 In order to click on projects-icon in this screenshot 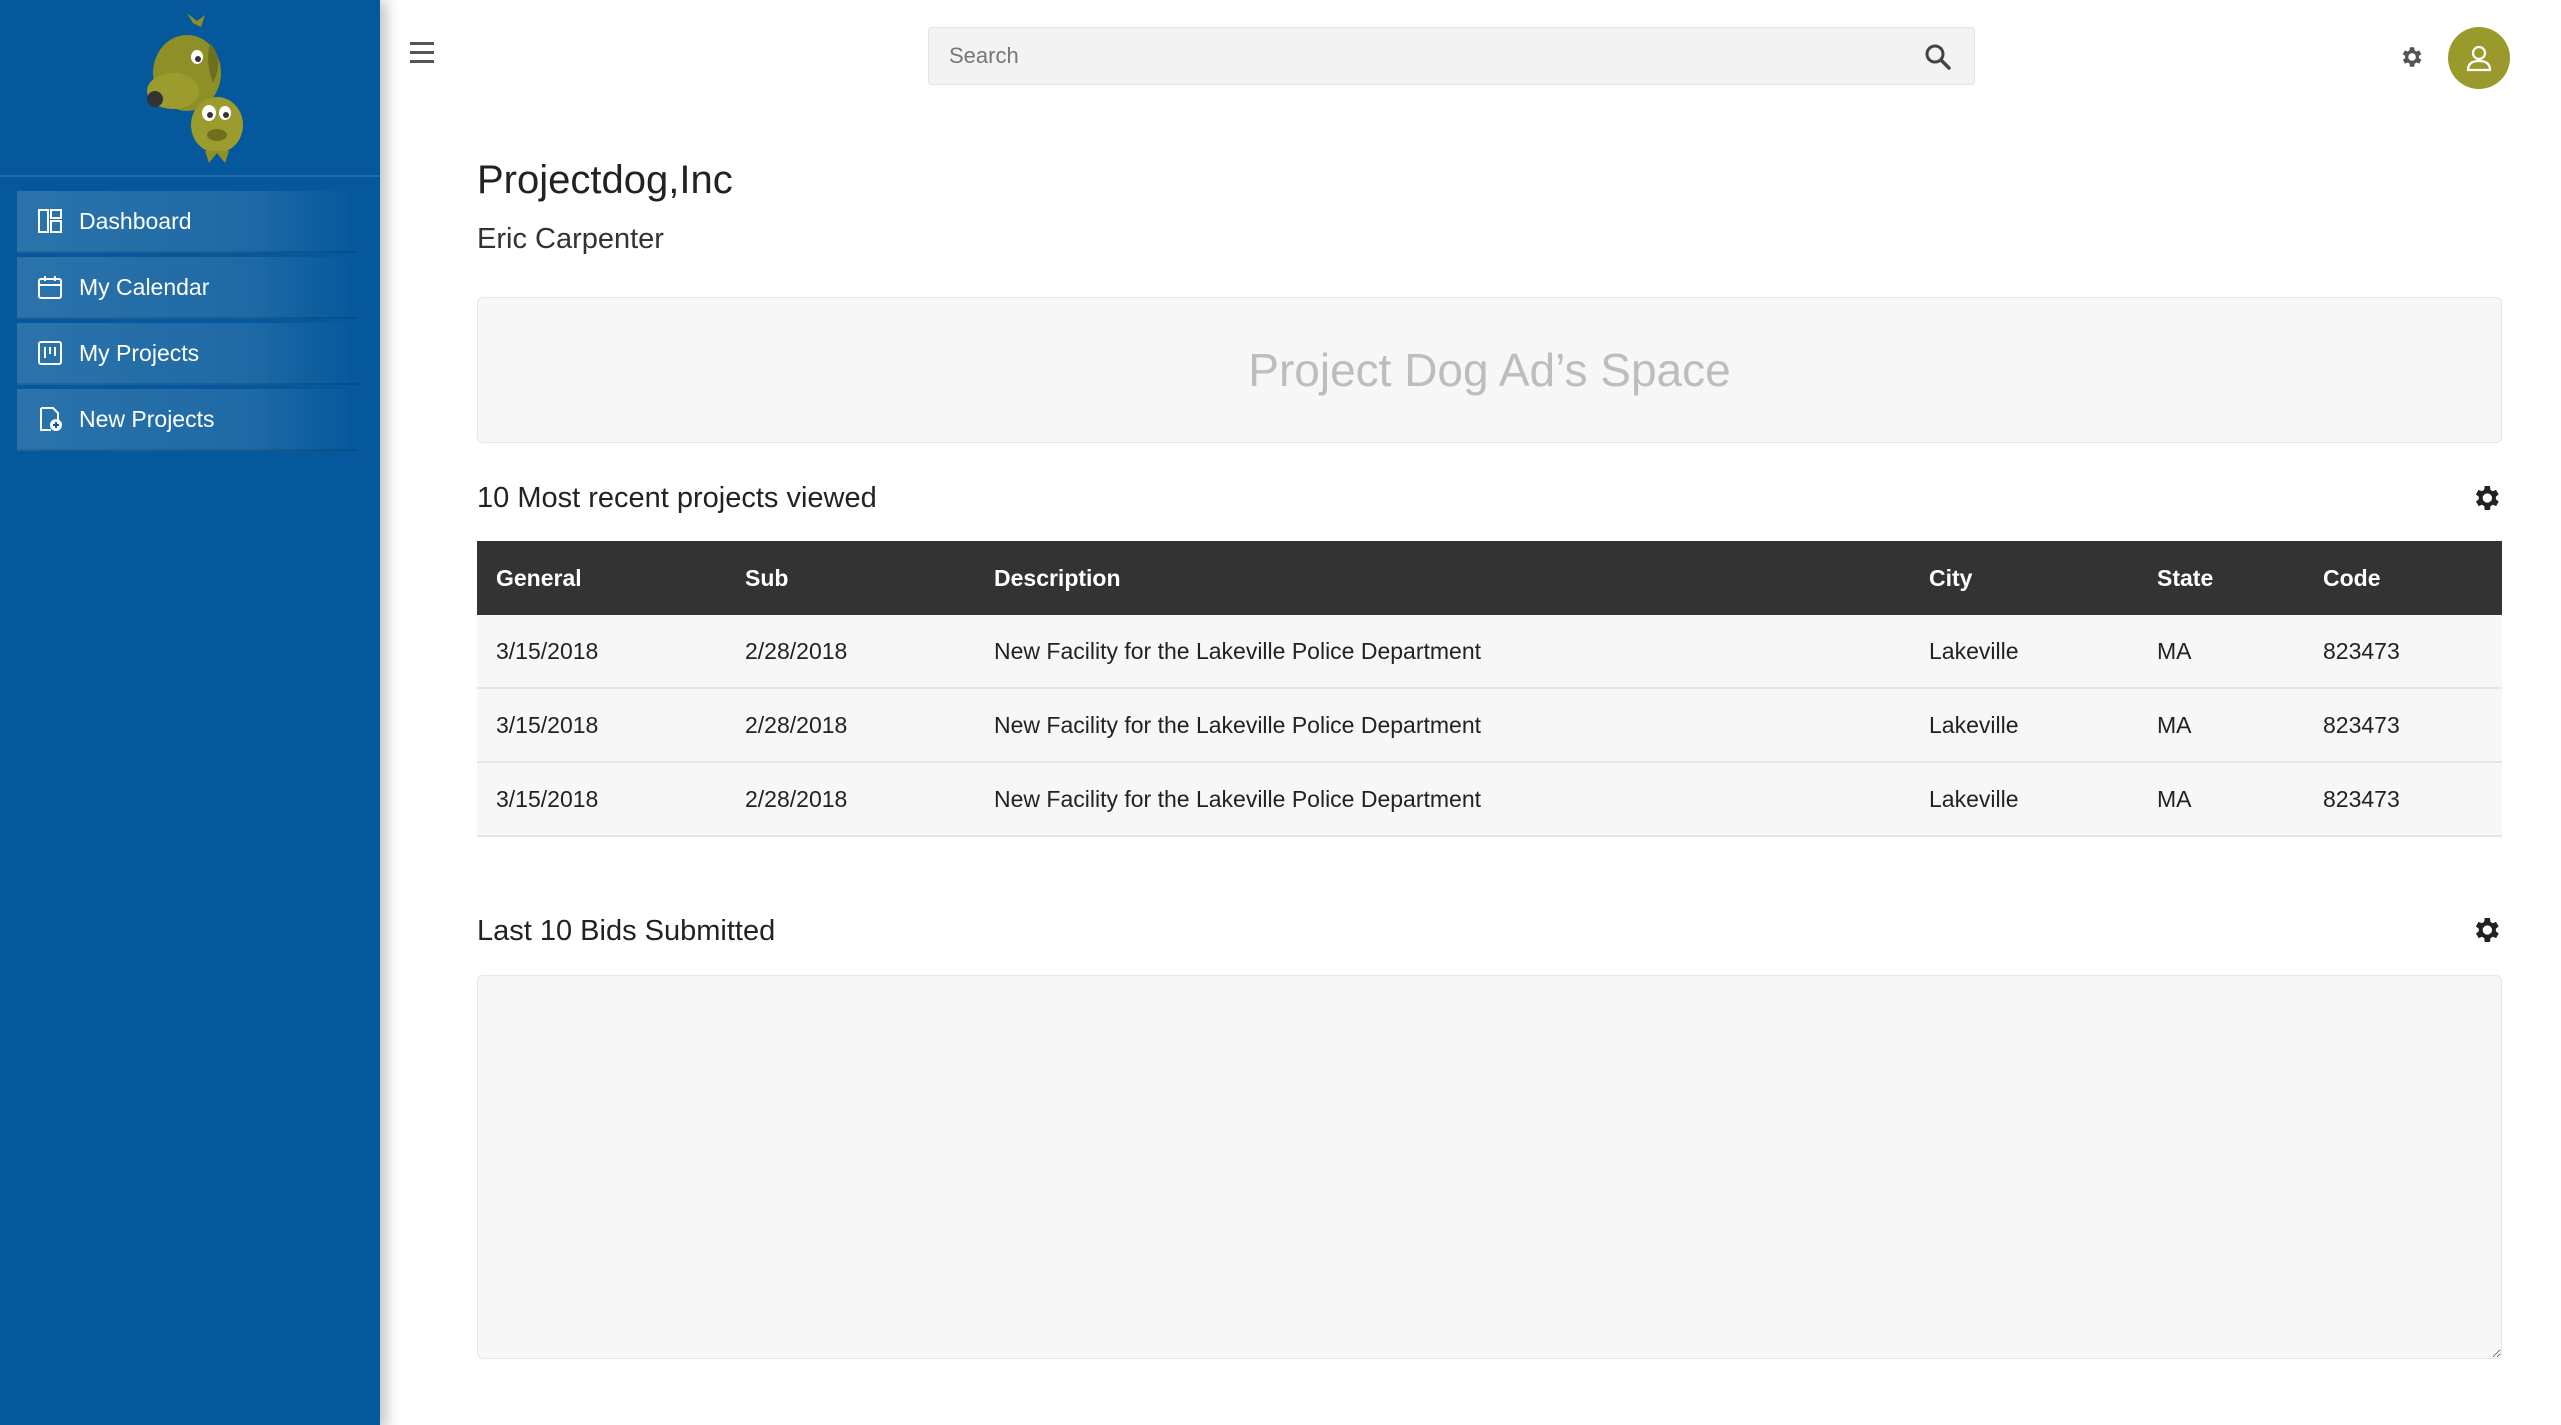, I will do `click(50, 353)`.